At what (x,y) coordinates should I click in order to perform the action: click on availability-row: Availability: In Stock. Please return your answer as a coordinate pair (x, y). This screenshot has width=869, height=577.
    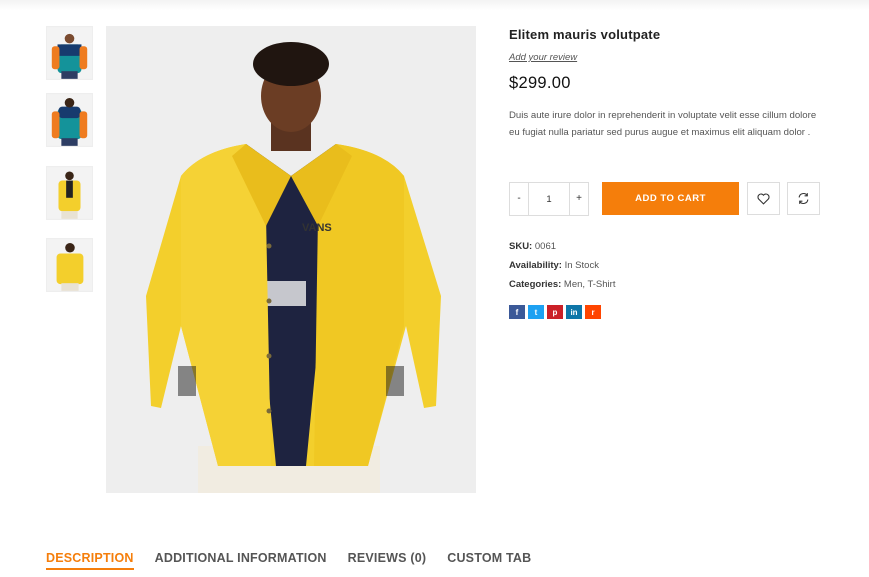
    Looking at the image, I should click on (562, 268).